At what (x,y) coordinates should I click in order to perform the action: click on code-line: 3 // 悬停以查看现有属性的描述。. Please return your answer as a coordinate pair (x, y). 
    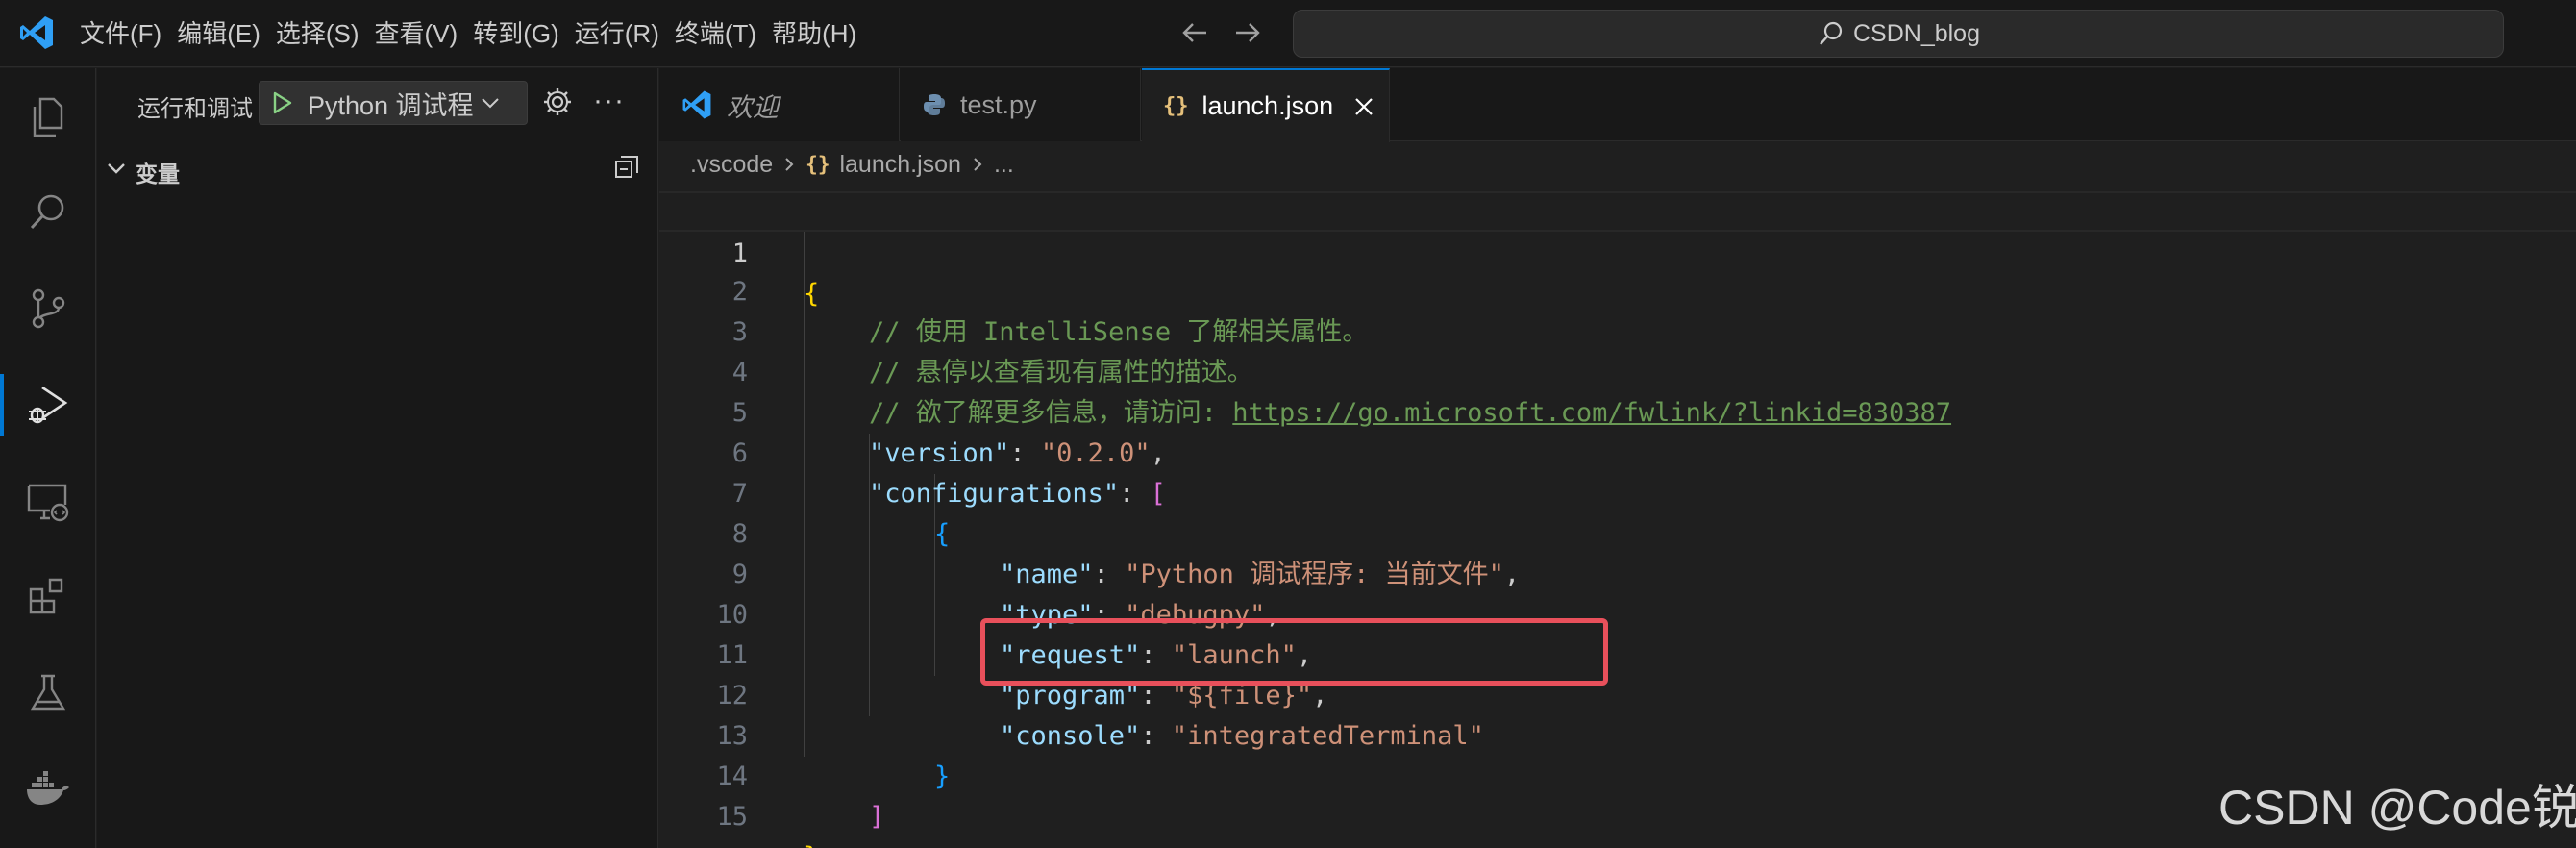
    Looking at the image, I should click on (1617, 329).